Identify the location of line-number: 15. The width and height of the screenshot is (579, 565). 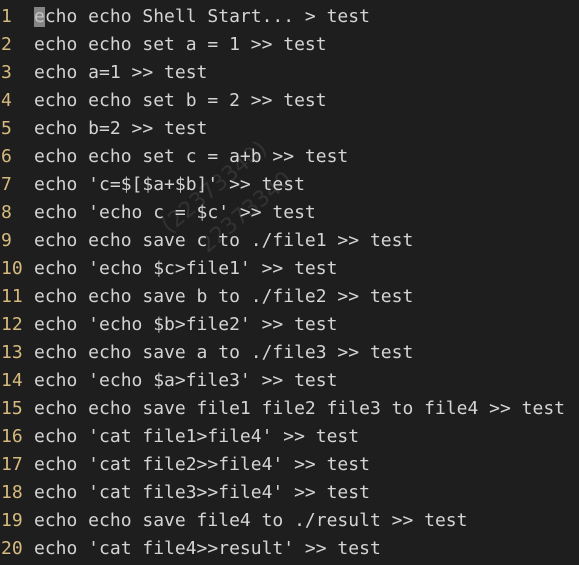
(12, 408).